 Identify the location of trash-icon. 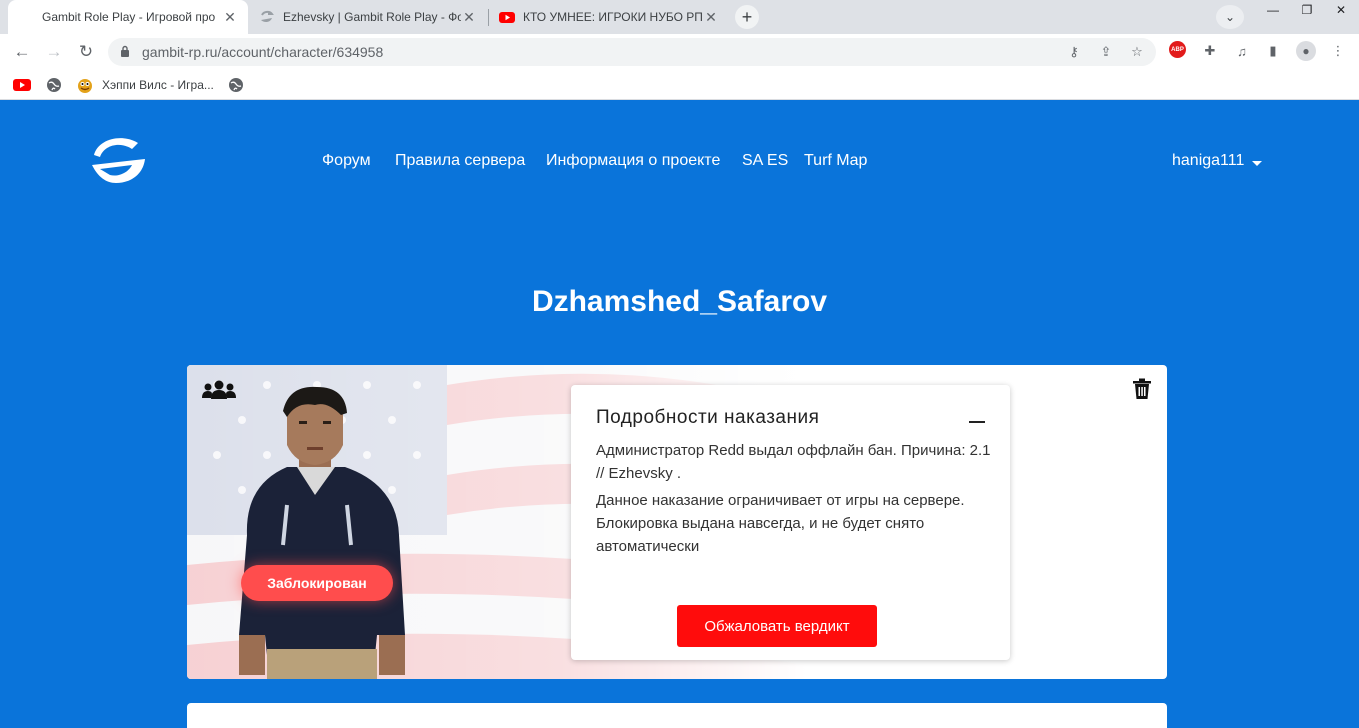
(1142, 389).